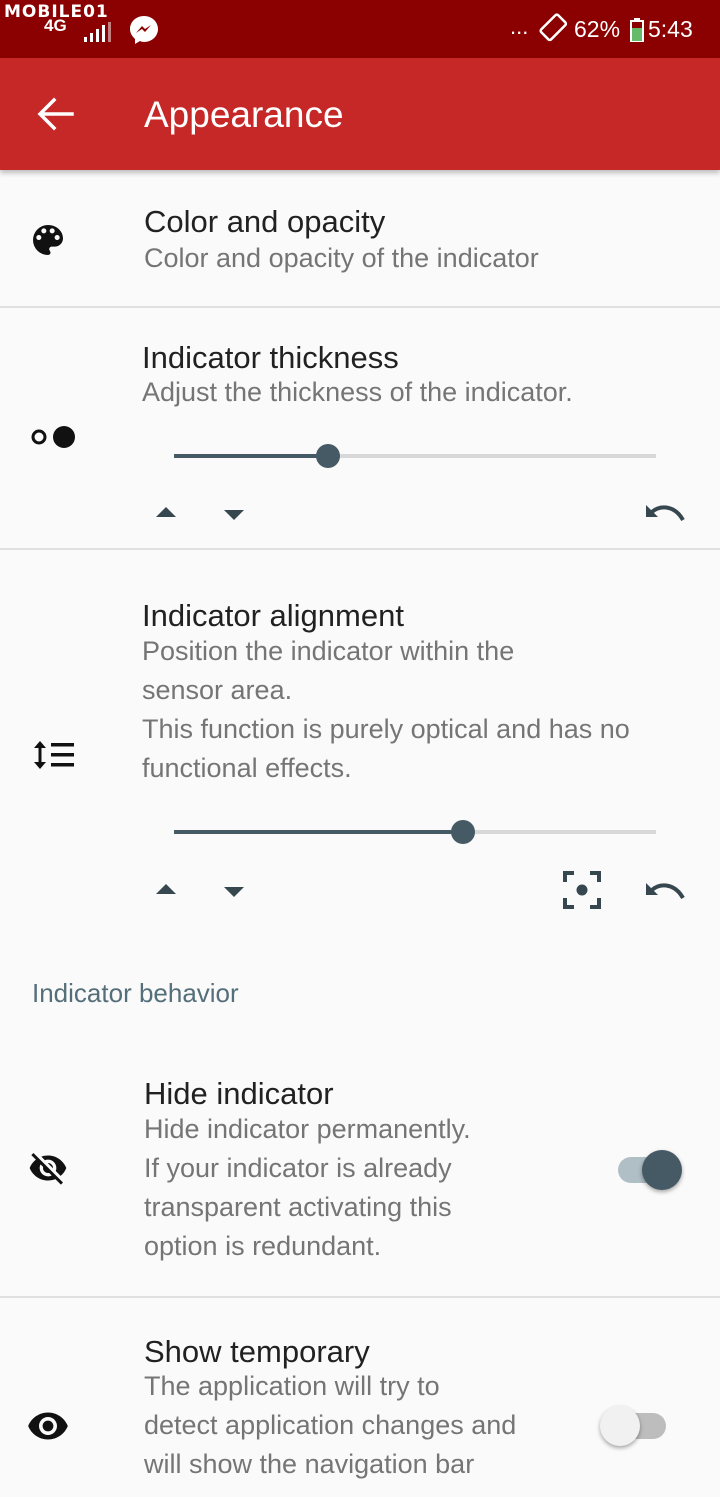 This screenshot has width=720, height=1497. I want to click on pref-summary-line: option is redundant., so click(263, 1246).